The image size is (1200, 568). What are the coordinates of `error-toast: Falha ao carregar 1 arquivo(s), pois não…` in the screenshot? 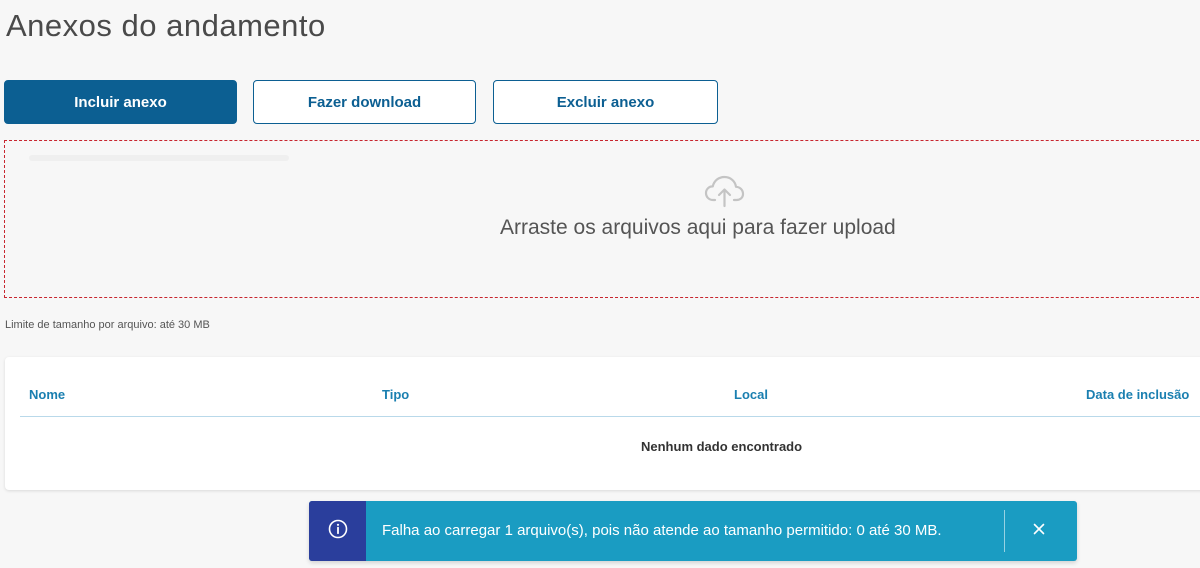 It's located at (693, 531).